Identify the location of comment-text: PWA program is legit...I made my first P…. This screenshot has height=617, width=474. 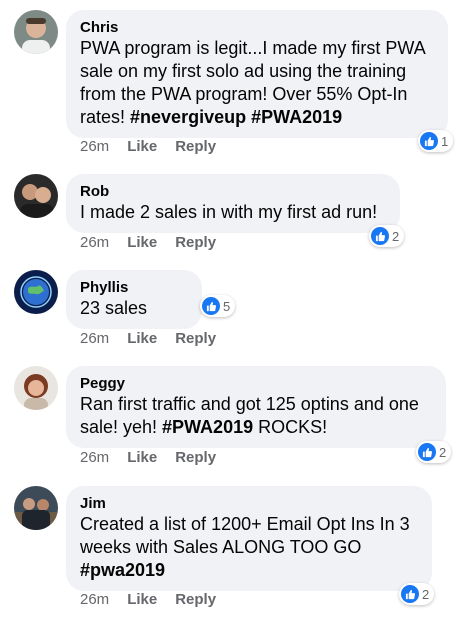
(252, 82).